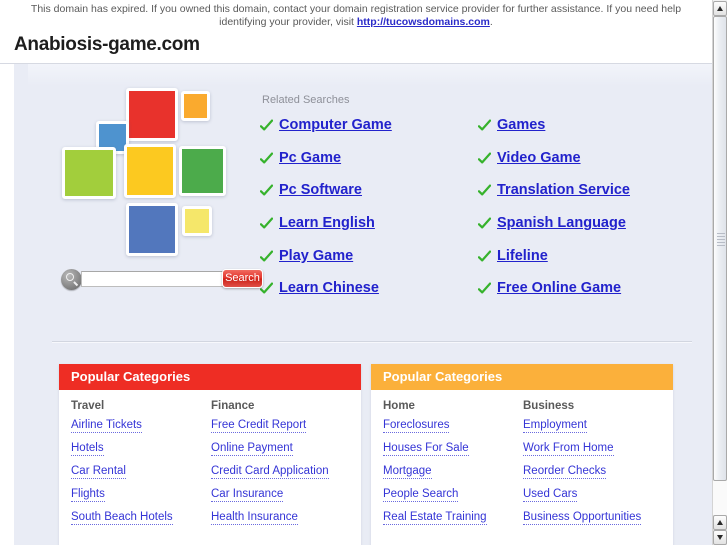 Image resolution: width=727 pixels, height=545 pixels. What do you see at coordinates (329, 288) in the screenshot?
I see `related-search-link: Learn Chinese` at bounding box center [329, 288].